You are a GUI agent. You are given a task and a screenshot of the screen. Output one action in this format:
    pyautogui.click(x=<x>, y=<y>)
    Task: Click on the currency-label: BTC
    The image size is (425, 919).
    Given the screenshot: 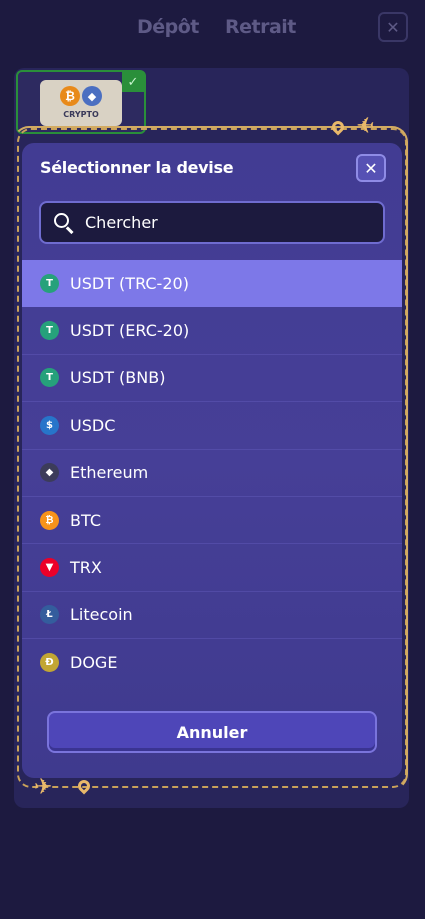 What is the action you would take?
    pyautogui.click(x=85, y=520)
    